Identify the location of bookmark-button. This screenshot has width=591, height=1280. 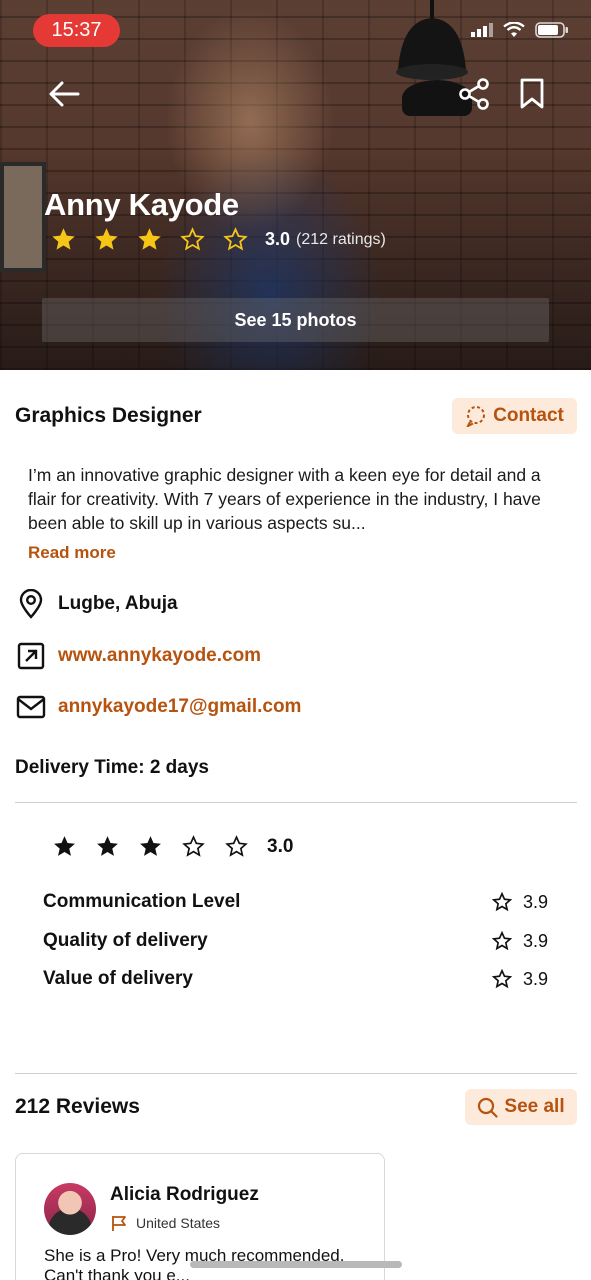
(532, 94).